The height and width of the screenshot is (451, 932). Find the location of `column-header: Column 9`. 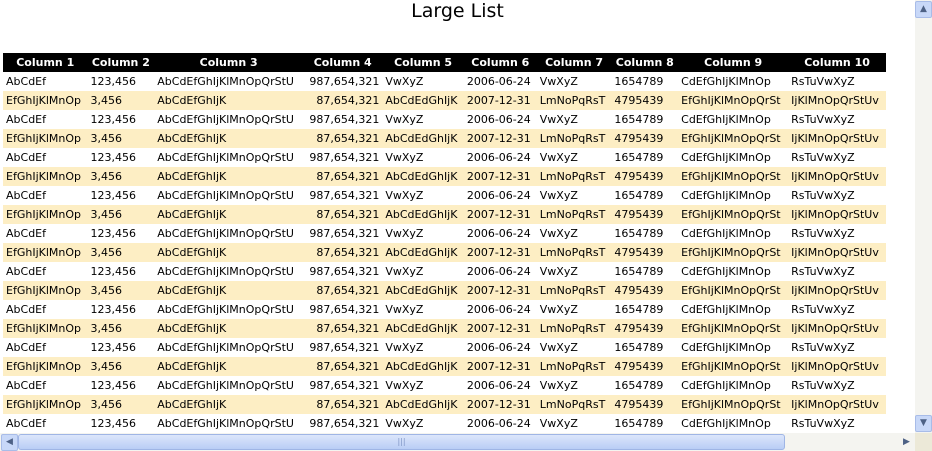

column-header: Column 9 is located at coordinates (733, 62).